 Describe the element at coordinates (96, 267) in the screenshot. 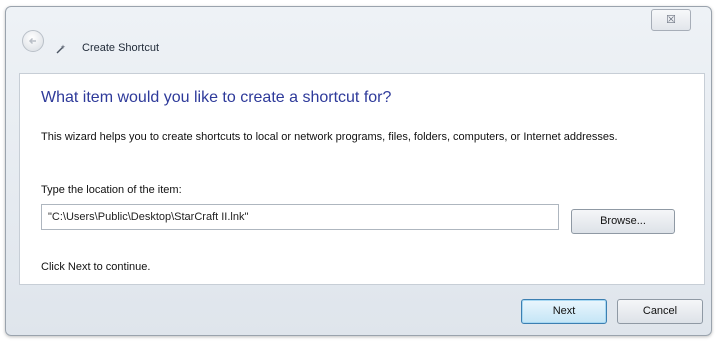

I see `continue-instruction: Click Next to continue.` at that location.